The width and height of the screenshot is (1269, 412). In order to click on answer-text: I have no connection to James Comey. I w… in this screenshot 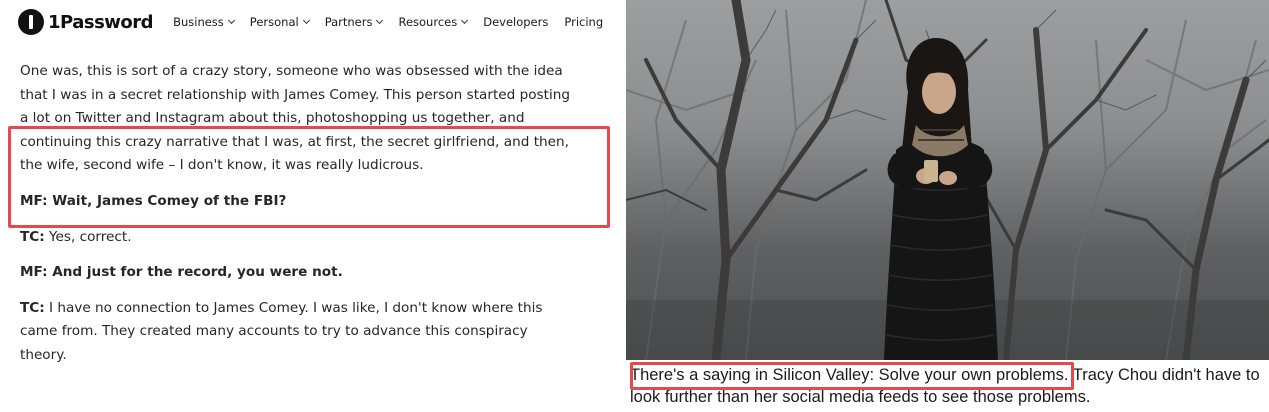, I will do `click(293, 307)`.